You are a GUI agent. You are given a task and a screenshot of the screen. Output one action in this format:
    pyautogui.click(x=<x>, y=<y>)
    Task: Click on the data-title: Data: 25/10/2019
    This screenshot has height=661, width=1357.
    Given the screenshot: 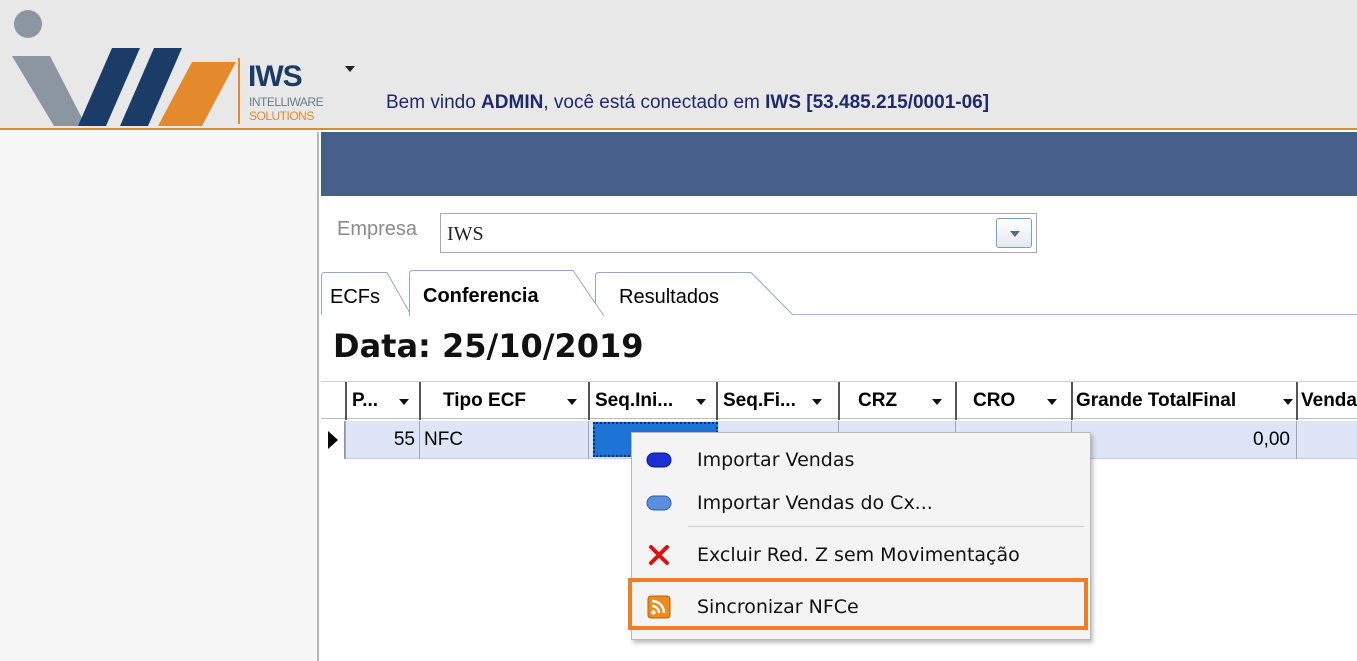 What is the action you would take?
    pyautogui.click(x=488, y=346)
    